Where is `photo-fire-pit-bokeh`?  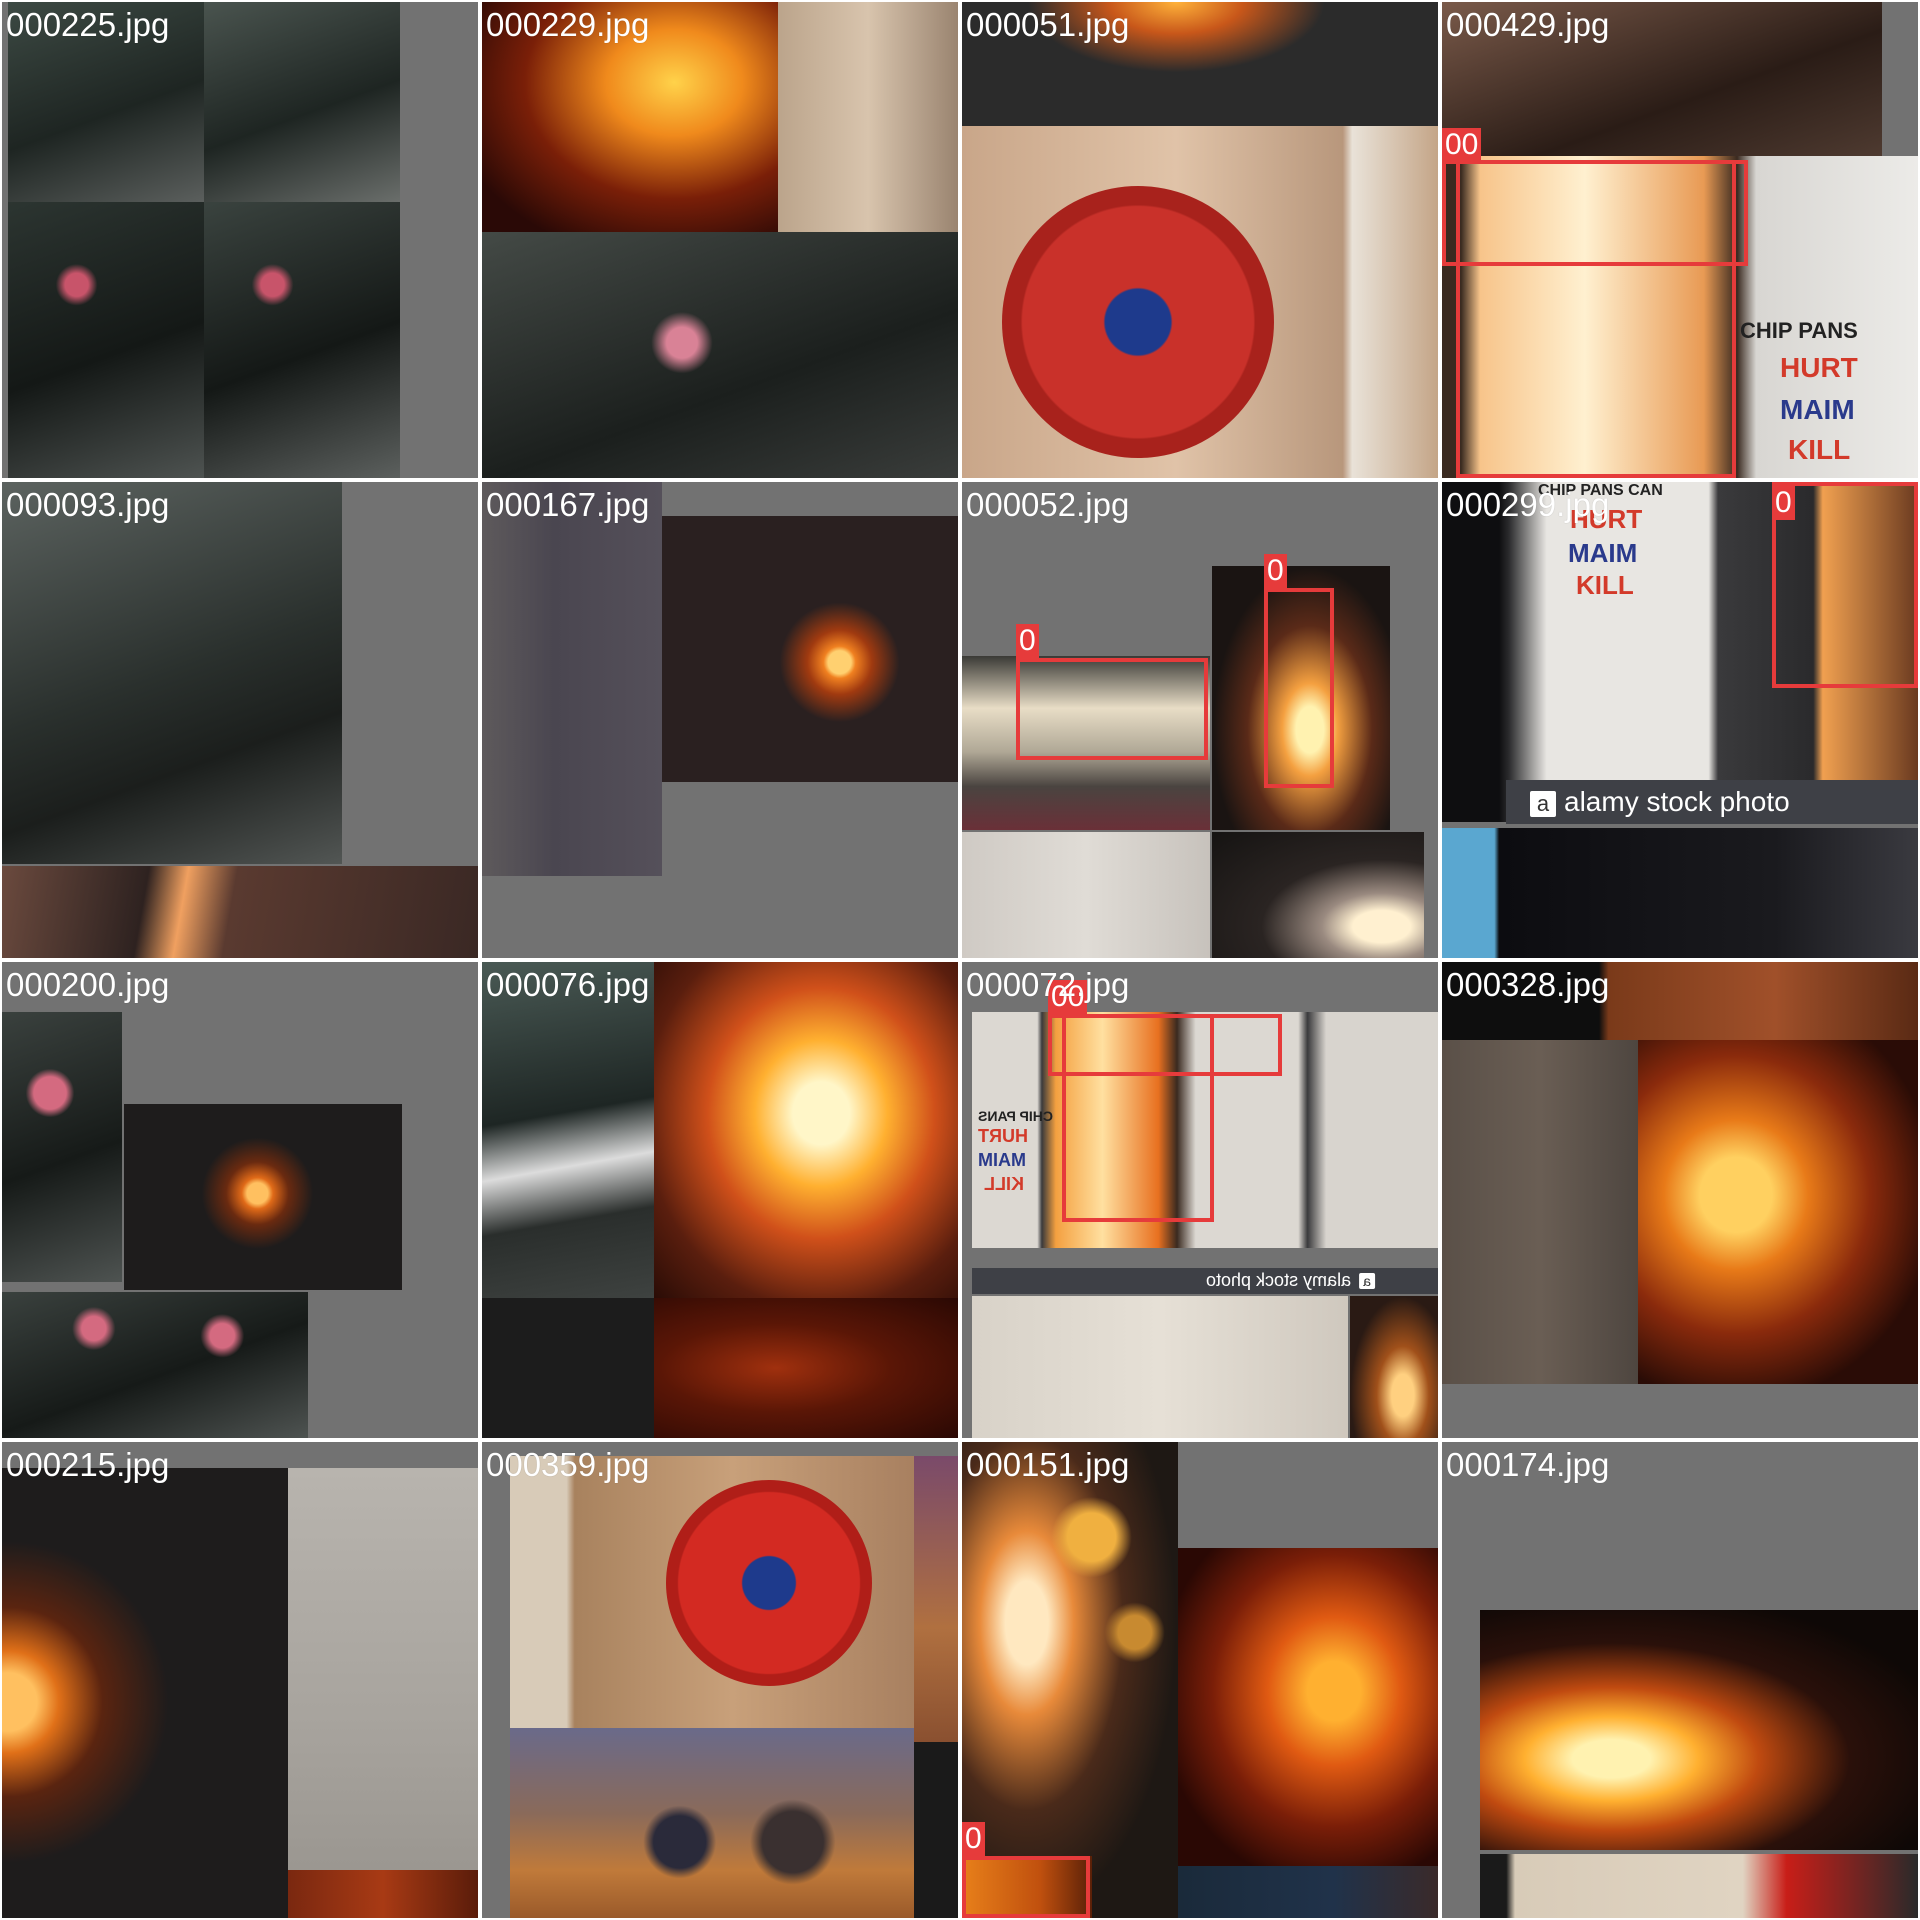 photo-fire-pit-bokeh is located at coordinates (1070, 1680).